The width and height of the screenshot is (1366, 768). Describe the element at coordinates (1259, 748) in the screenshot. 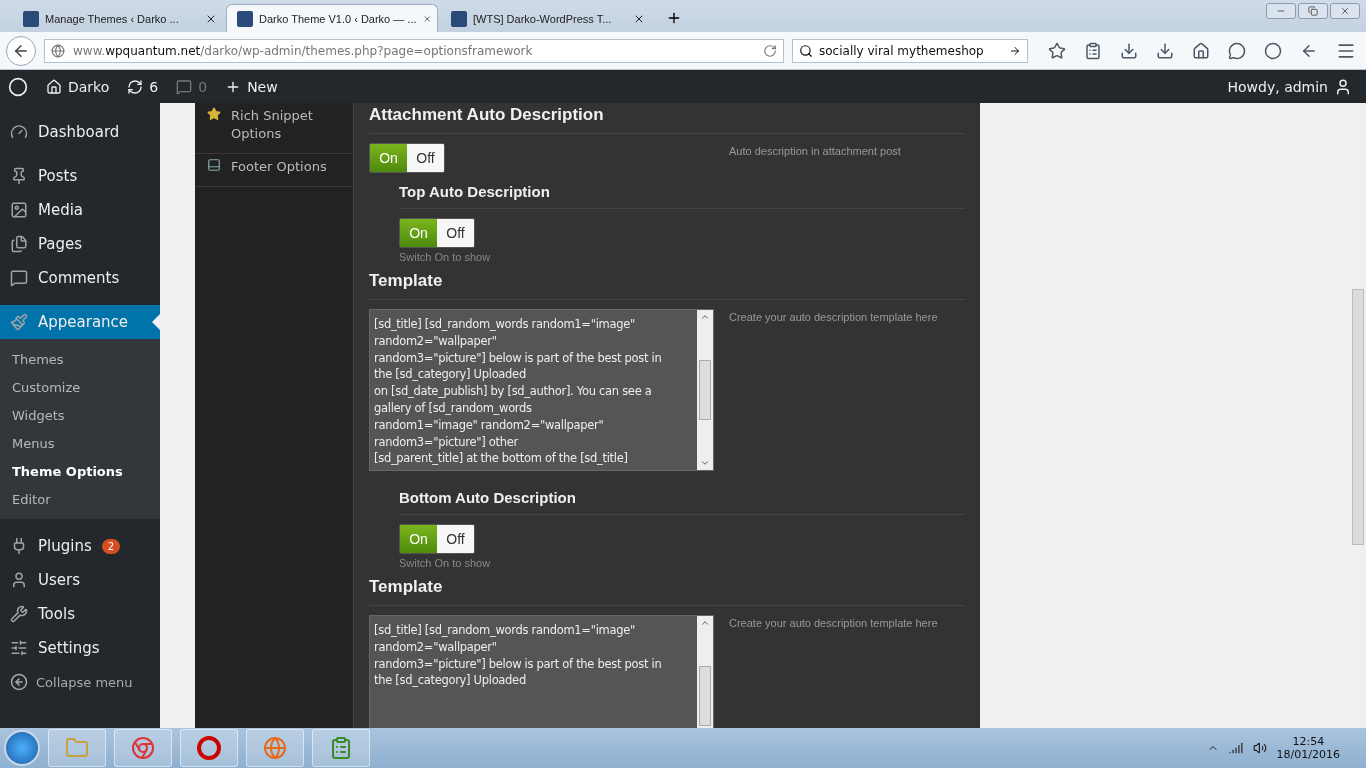

I see `speaker-icon` at that location.